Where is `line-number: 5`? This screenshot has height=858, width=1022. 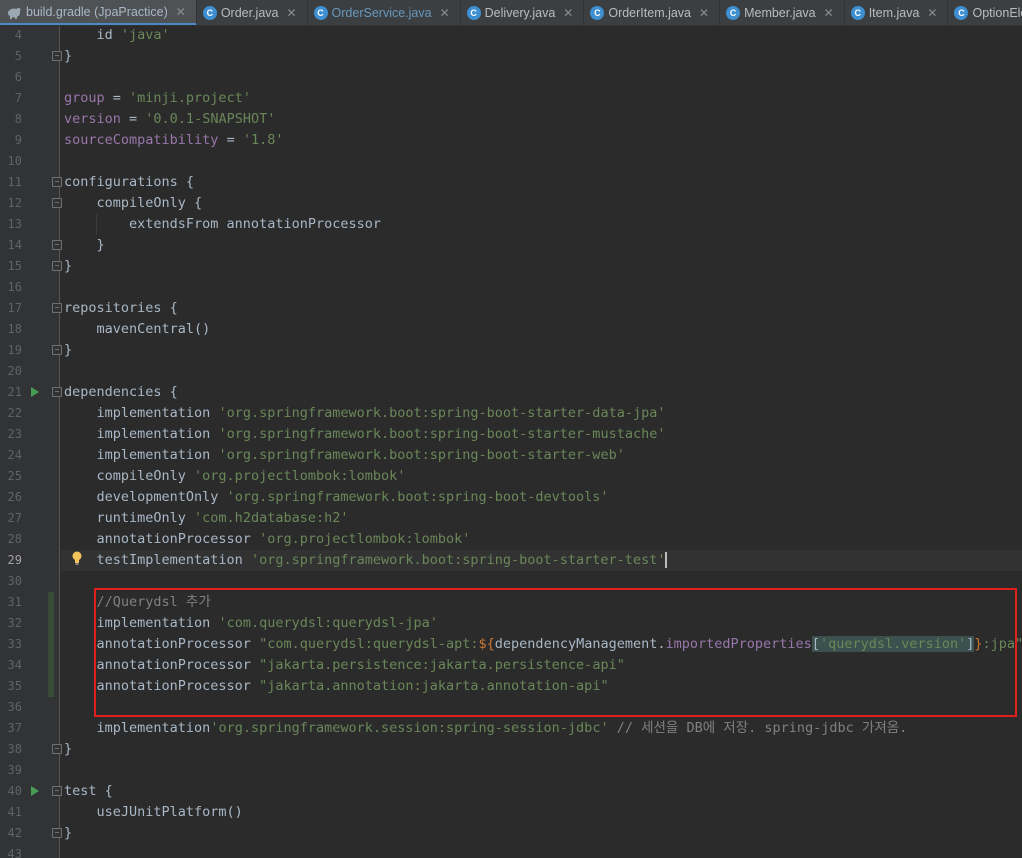 line-number: 5 is located at coordinates (18, 56).